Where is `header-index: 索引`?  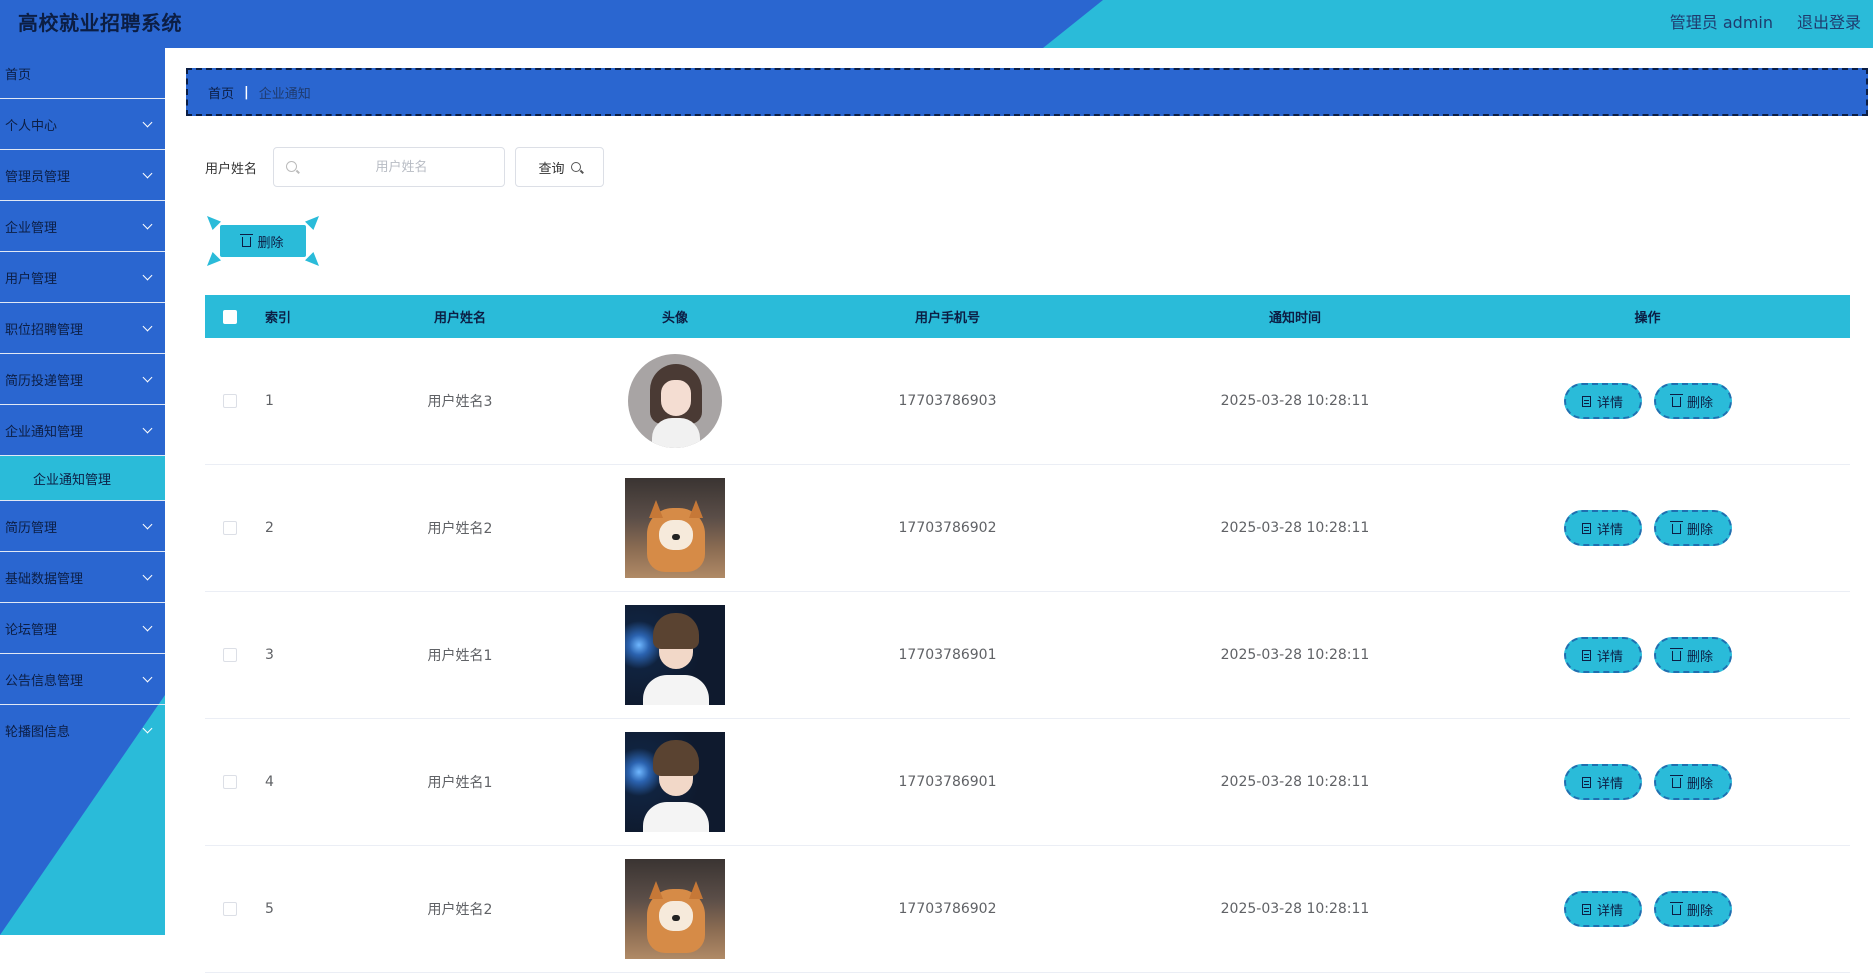
header-index: 索引 is located at coordinates (278, 318).